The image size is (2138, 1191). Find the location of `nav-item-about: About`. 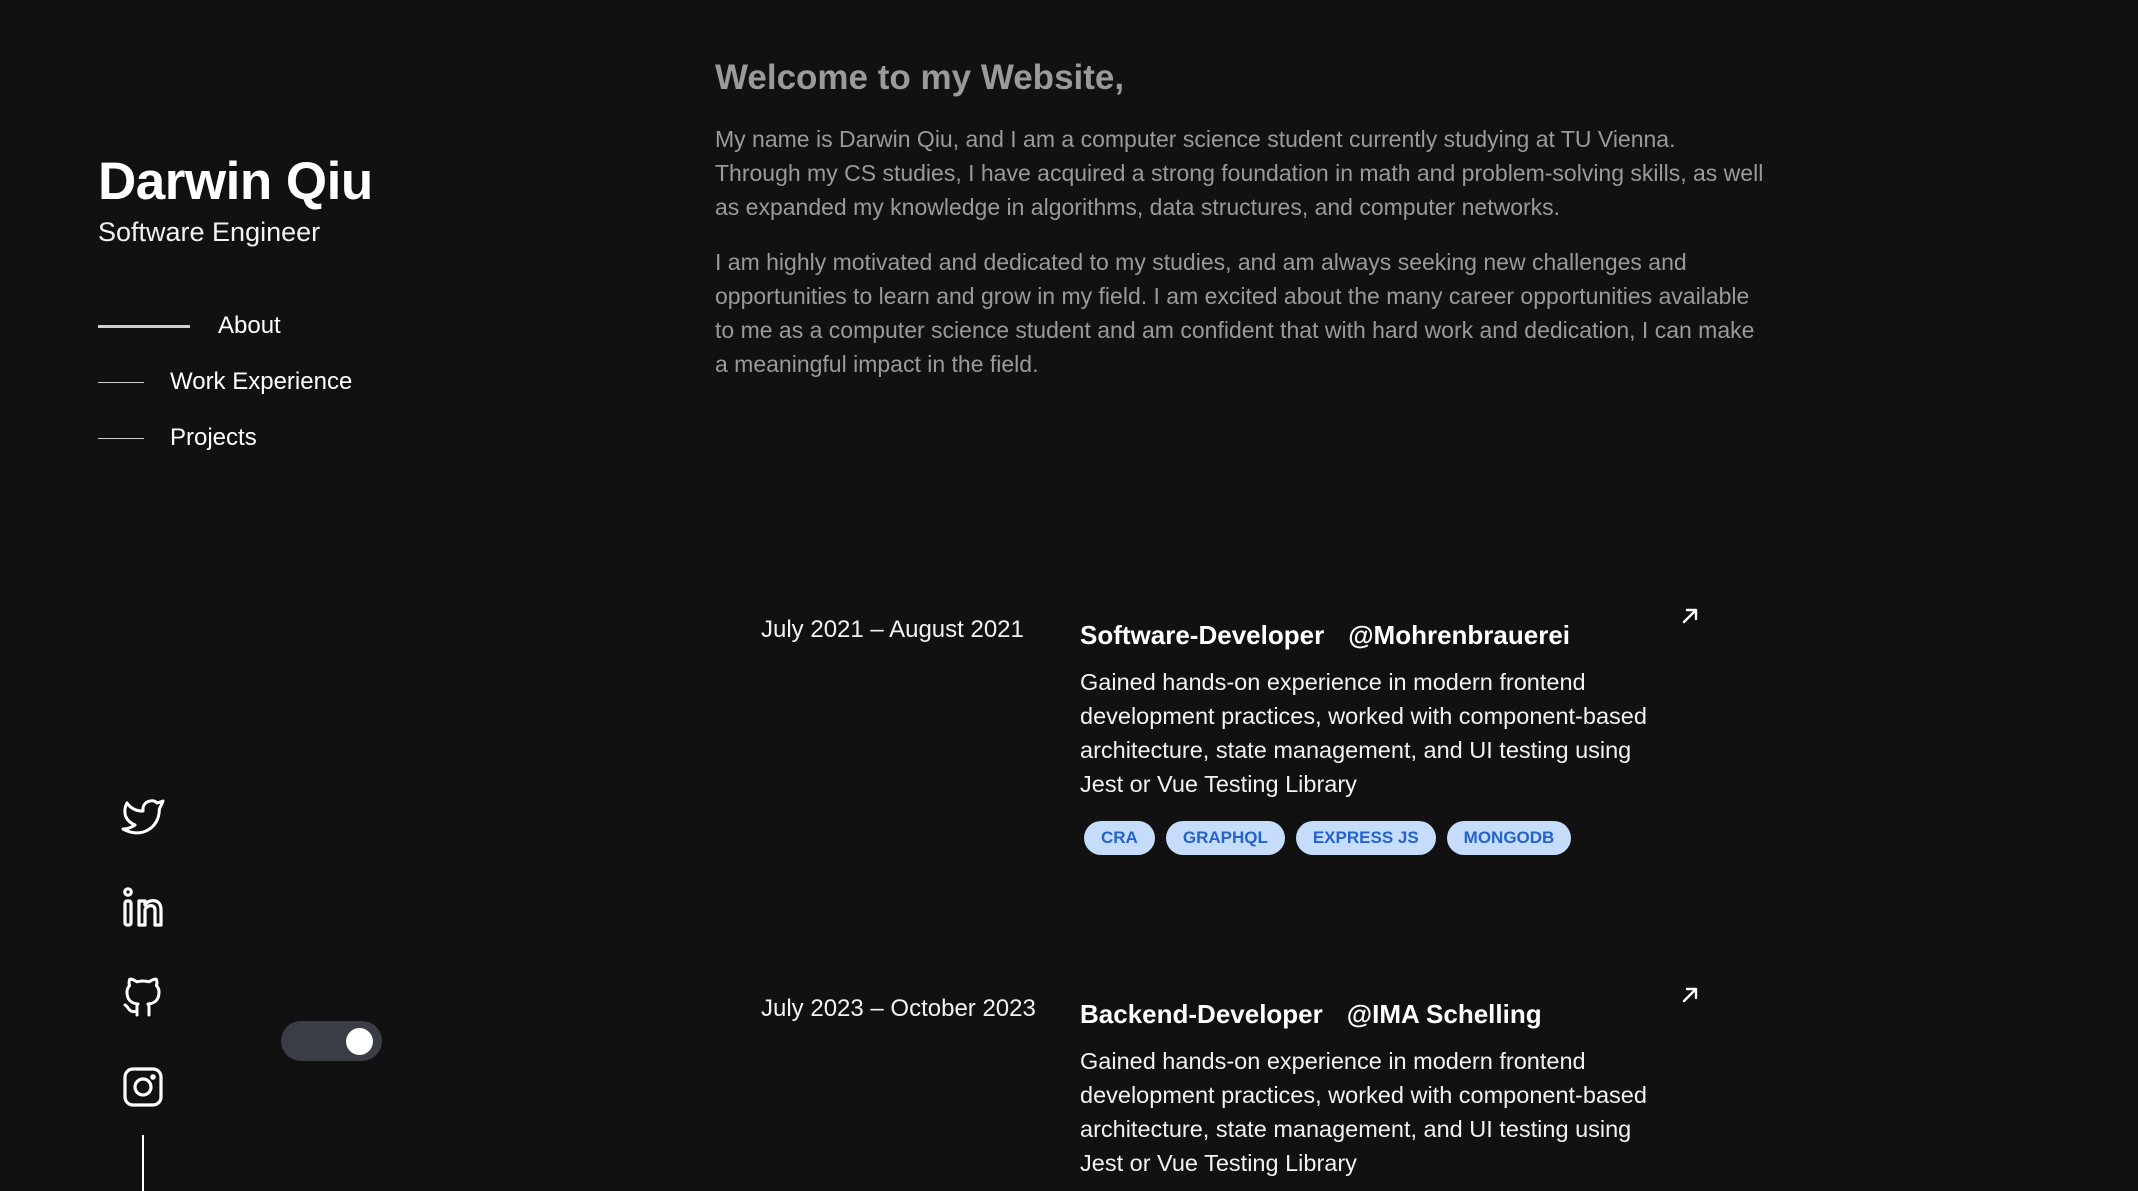

nav-item-about: About is located at coordinates (225, 326).